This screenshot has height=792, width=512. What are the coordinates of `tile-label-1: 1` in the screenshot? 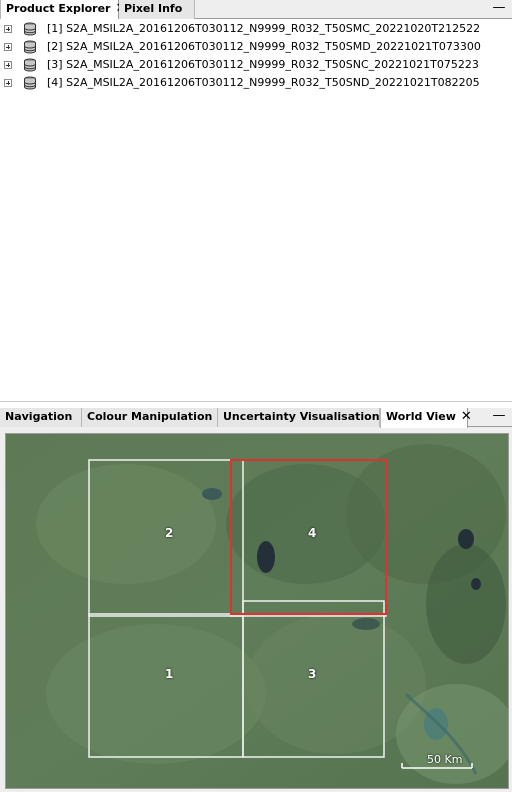 It's located at (169, 674).